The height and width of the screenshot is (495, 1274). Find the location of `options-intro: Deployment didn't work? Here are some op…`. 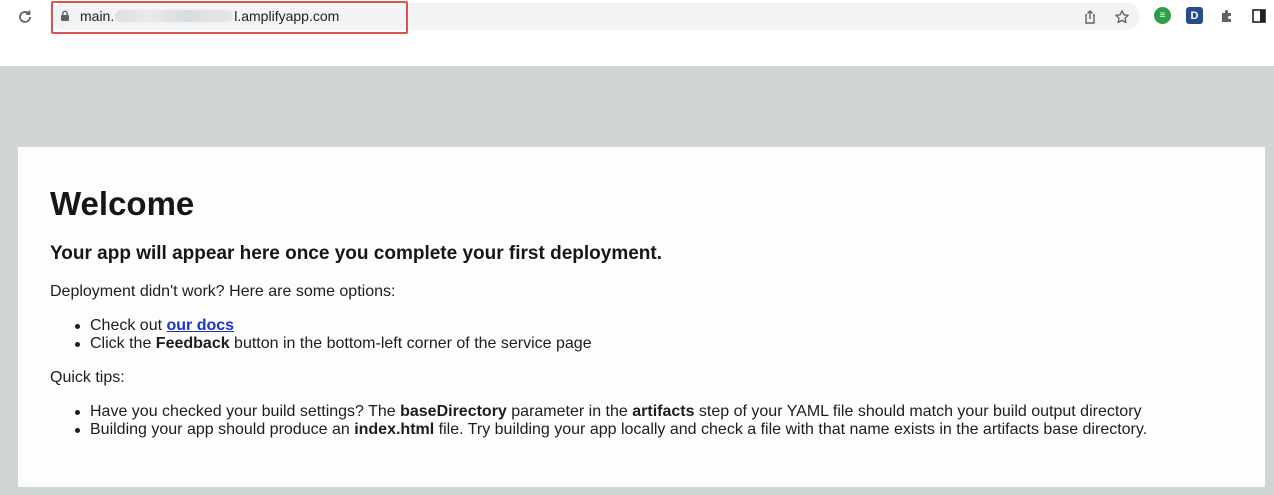

options-intro: Deployment didn't work? Here are some op… is located at coordinates (223, 291).